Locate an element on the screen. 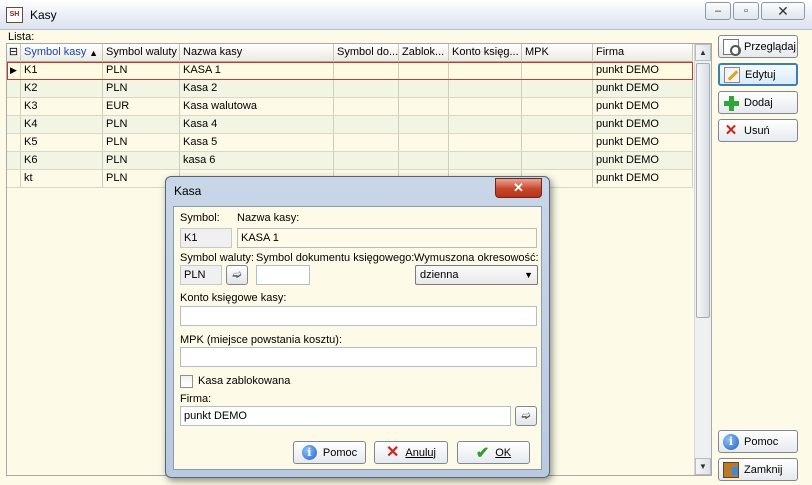 Image resolution: width=812 pixels, height=485 pixels. symbol-dokumentu-label: Symbol dokumentu księgowego: is located at coordinates (335, 258).